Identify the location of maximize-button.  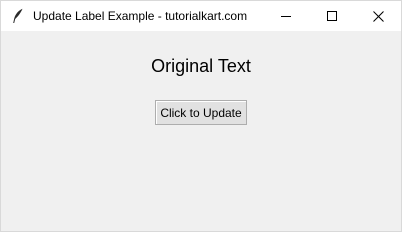
(332, 16).